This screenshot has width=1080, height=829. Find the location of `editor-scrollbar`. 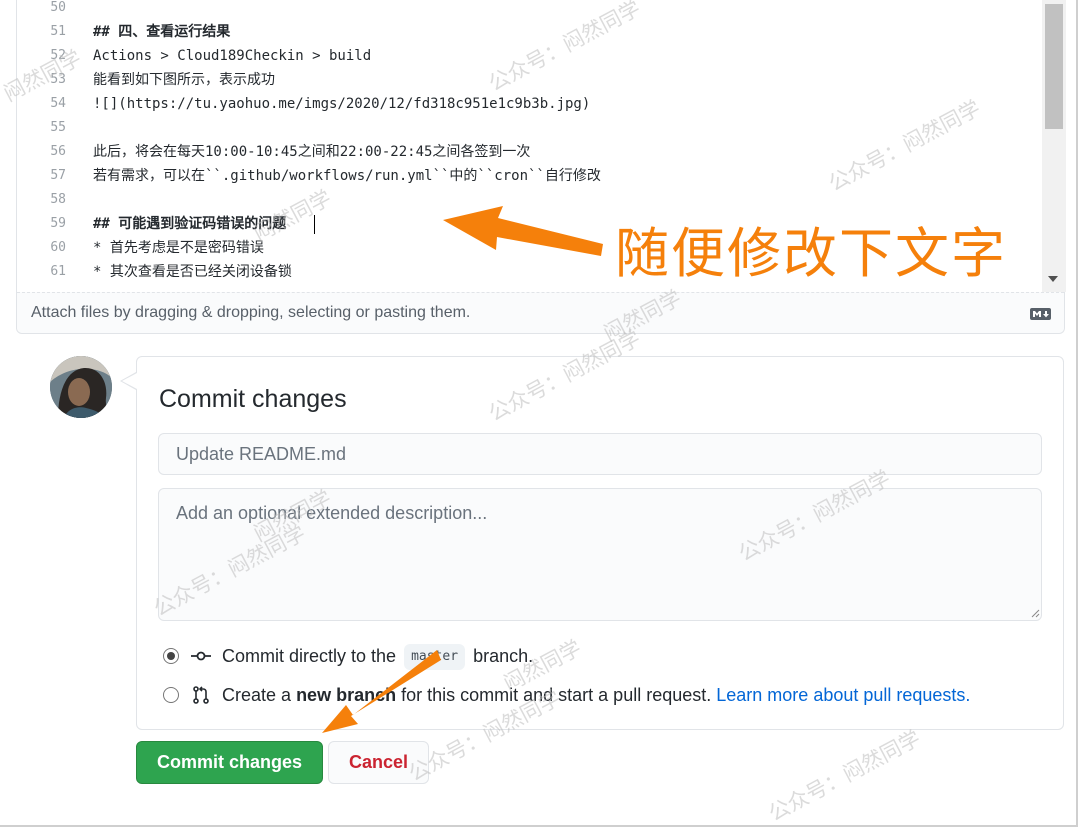

editor-scrollbar is located at coordinates (1054, 146).